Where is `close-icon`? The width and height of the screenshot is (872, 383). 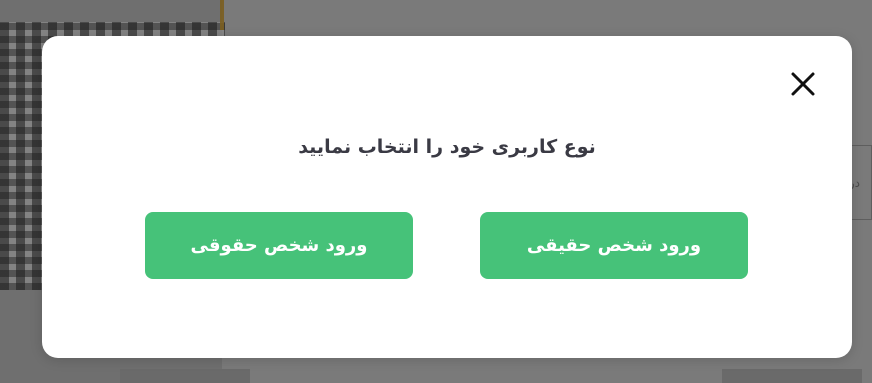
close-icon is located at coordinates (803, 84).